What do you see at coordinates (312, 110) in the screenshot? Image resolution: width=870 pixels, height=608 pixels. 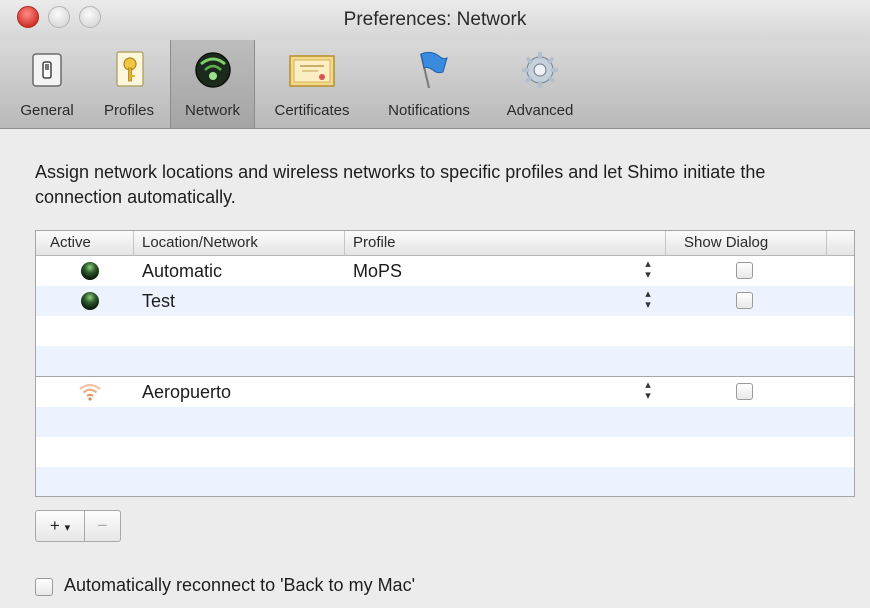 I see `tab-label: Certificates` at bounding box center [312, 110].